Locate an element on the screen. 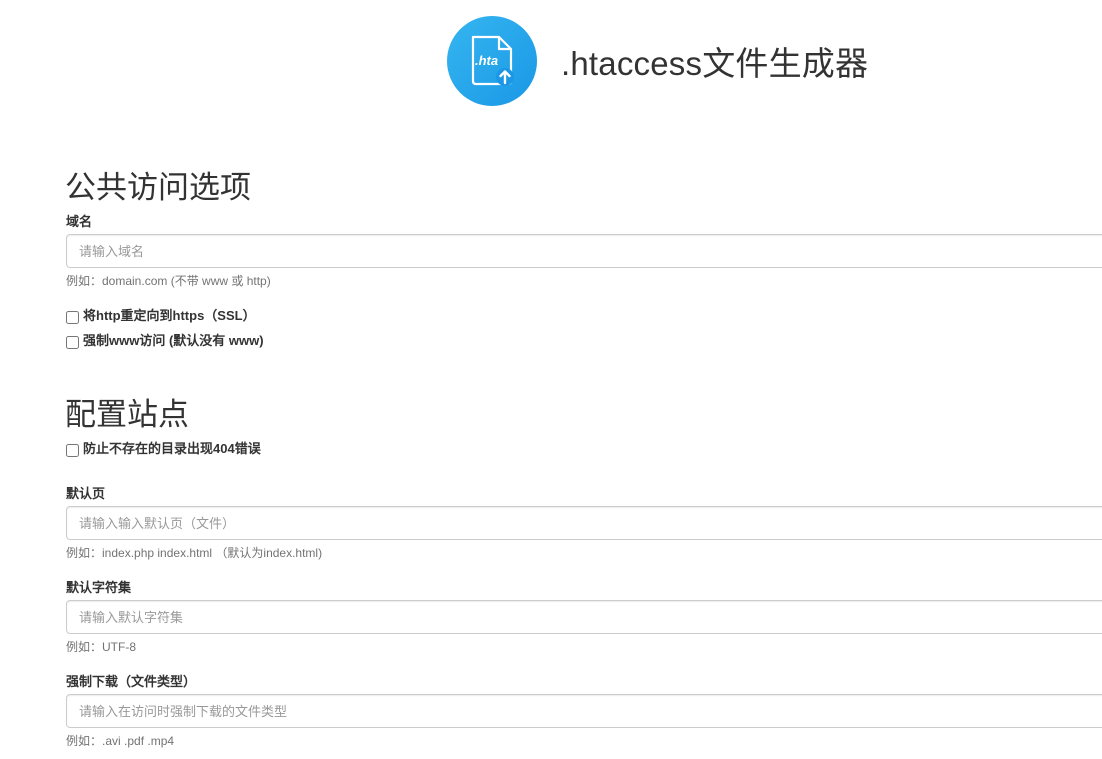 Image resolution: width=1102 pixels, height=759 pixels. header: .hta .htaccess文件生成器 is located at coordinates (657, 61).